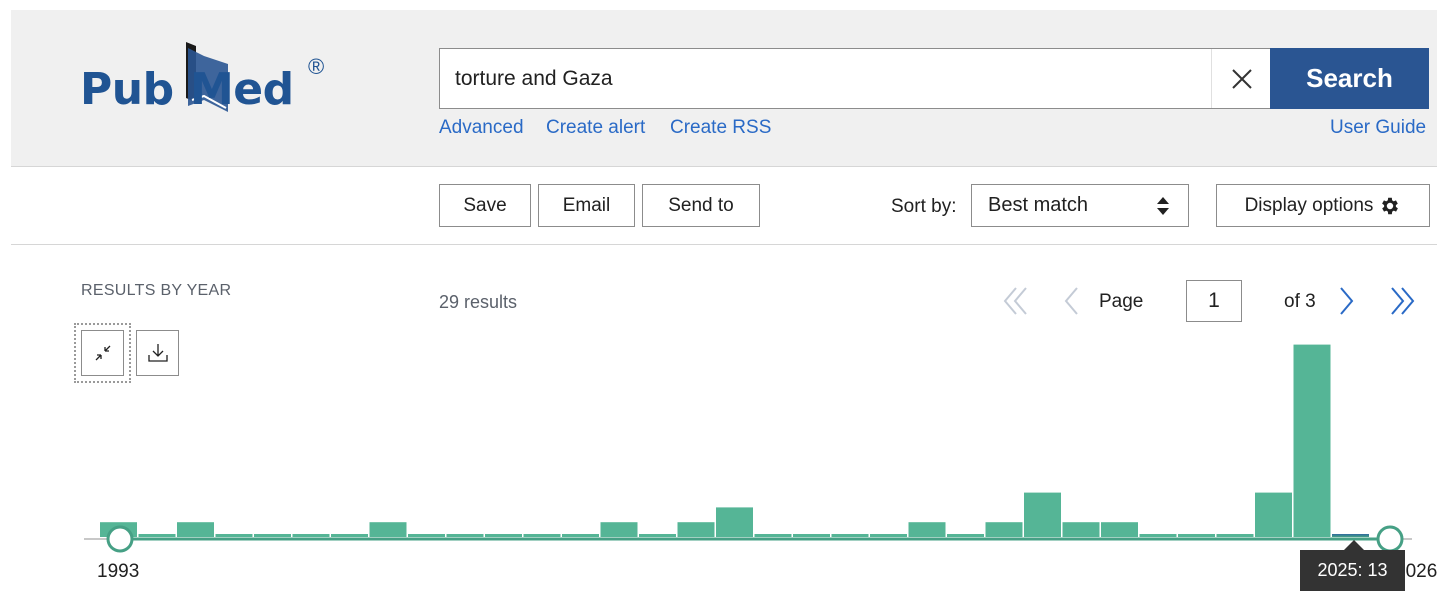 The height and width of the screenshot is (591, 1437). Describe the element at coordinates (156, 290) in the screenshot. I see `results-by-year-heading: RESULTS BY YEAR` at that location.